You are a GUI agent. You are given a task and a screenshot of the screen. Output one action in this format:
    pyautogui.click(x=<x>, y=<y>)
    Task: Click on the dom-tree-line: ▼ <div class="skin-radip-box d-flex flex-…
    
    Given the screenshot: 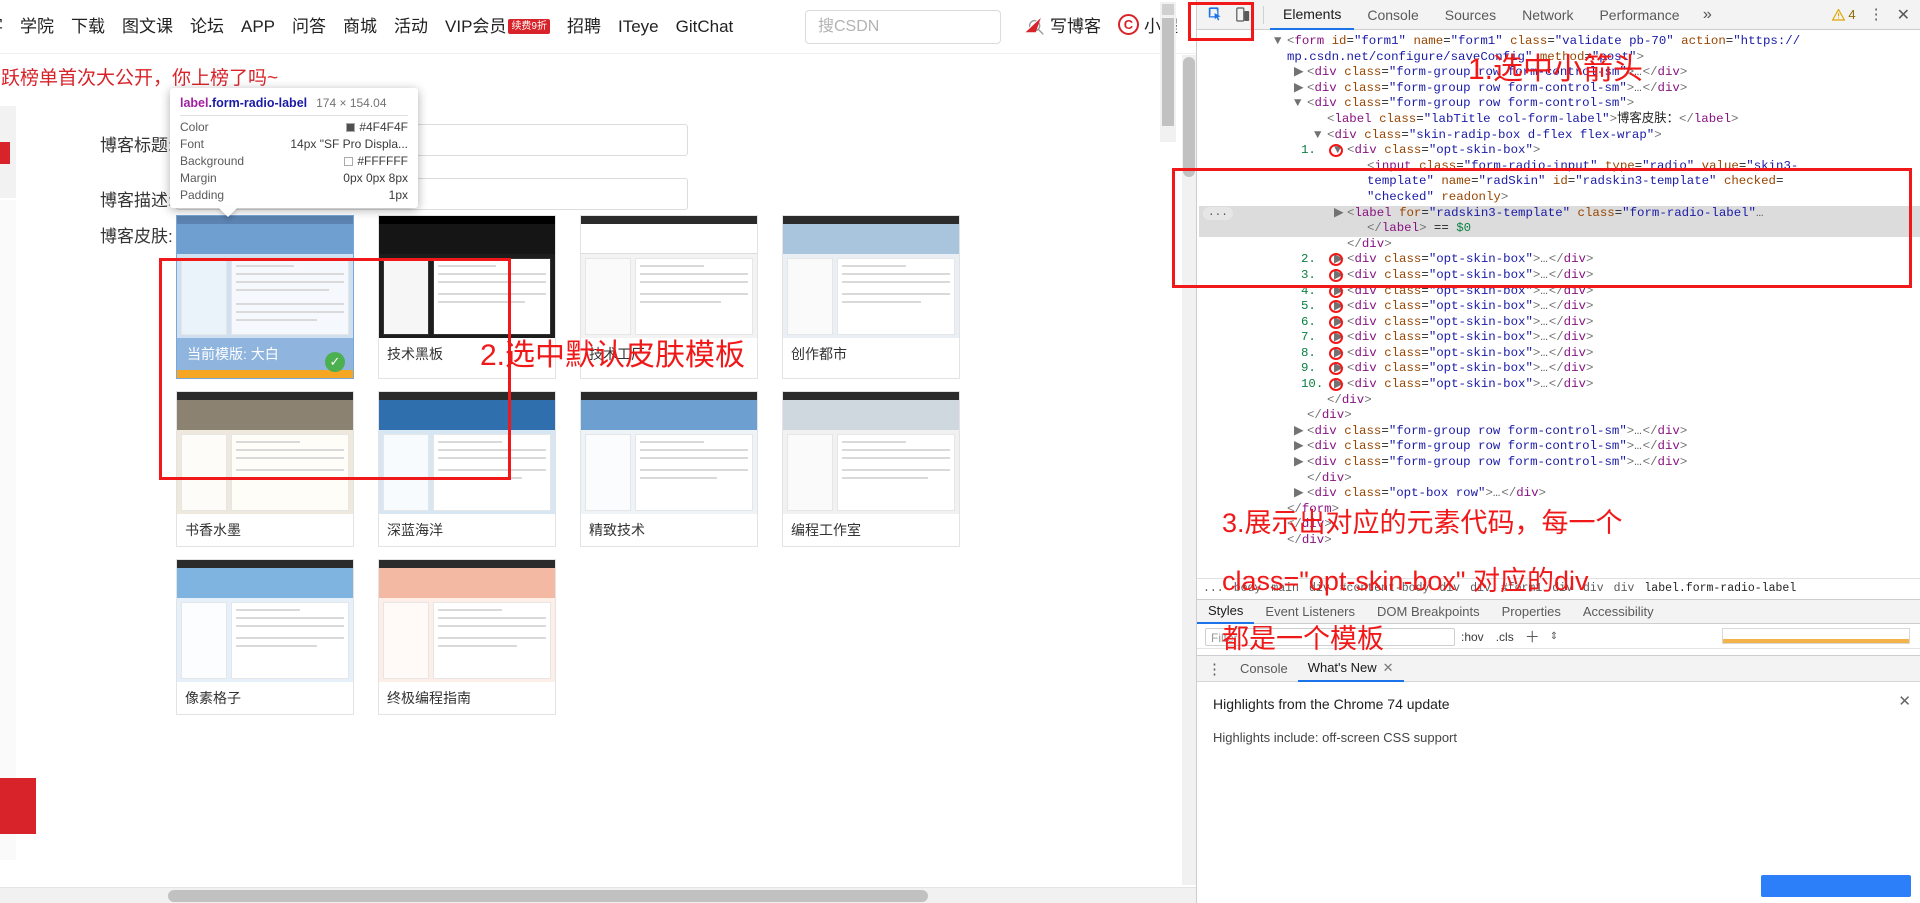 What is the action you would take?
    pyautogui.click(x=1559, y=136)
    